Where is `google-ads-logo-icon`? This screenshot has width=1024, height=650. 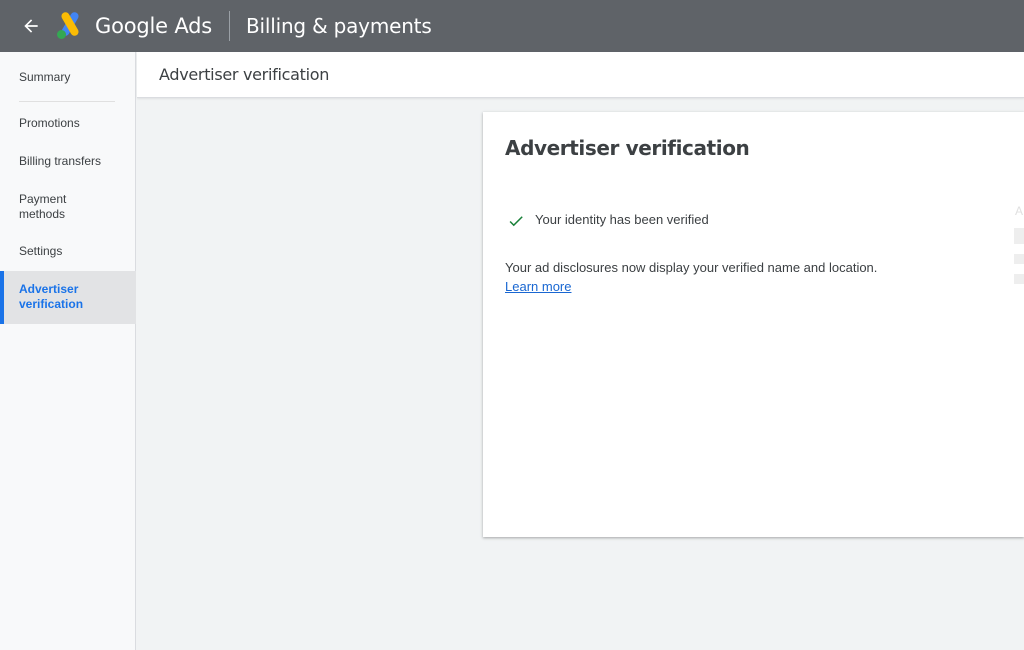
google-ads-logo-icon is located at coordinates (68, 25).